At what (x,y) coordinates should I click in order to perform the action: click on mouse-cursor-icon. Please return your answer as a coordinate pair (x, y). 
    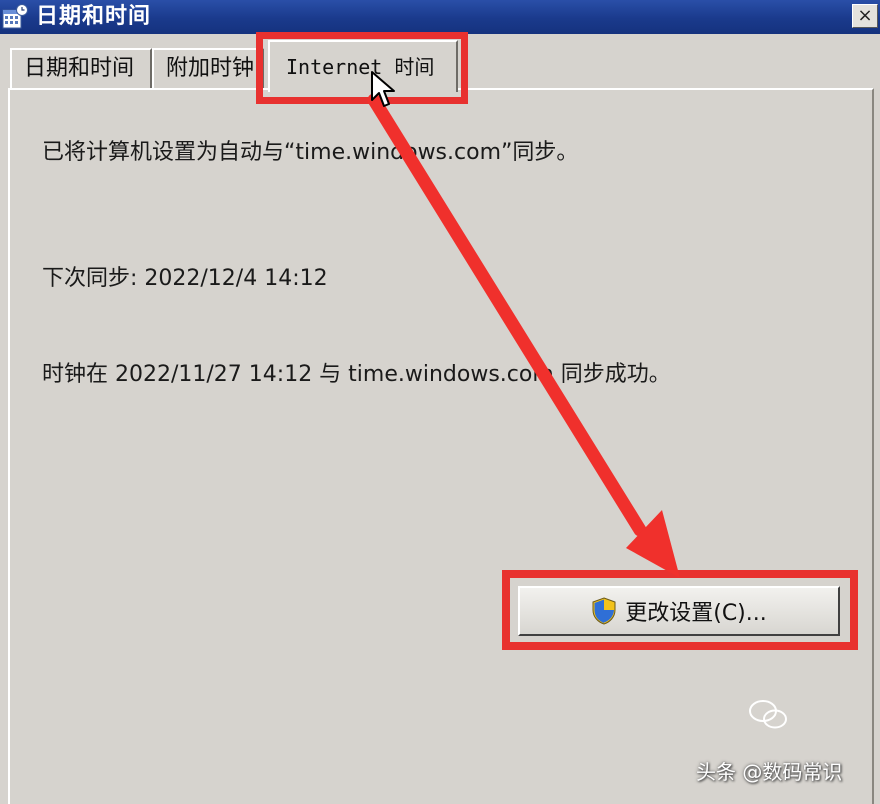
    Looking at the image, I should click on (383, 89).